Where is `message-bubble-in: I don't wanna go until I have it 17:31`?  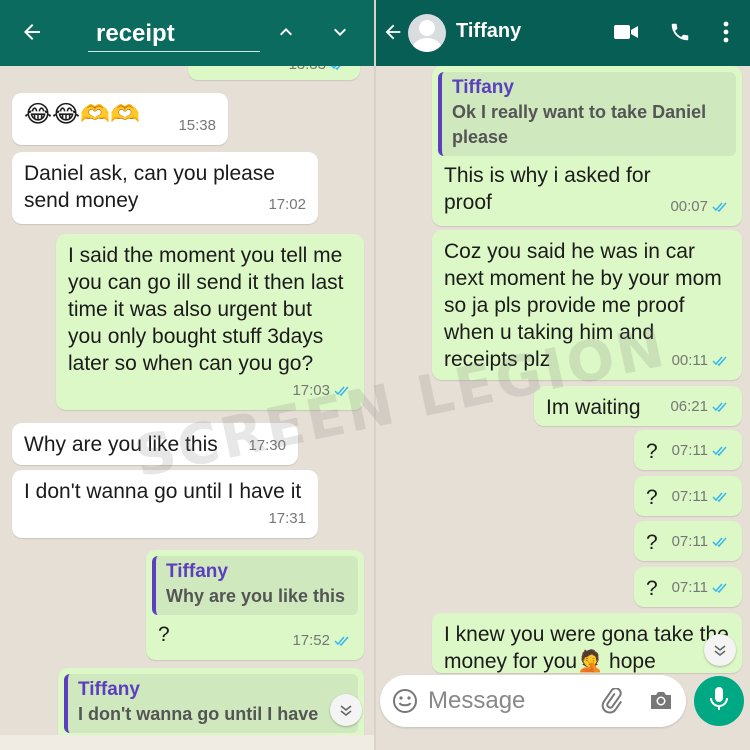 message-bubble-in: I don't wanna go until I have it 17:31 is located at coordinates (165, 504).